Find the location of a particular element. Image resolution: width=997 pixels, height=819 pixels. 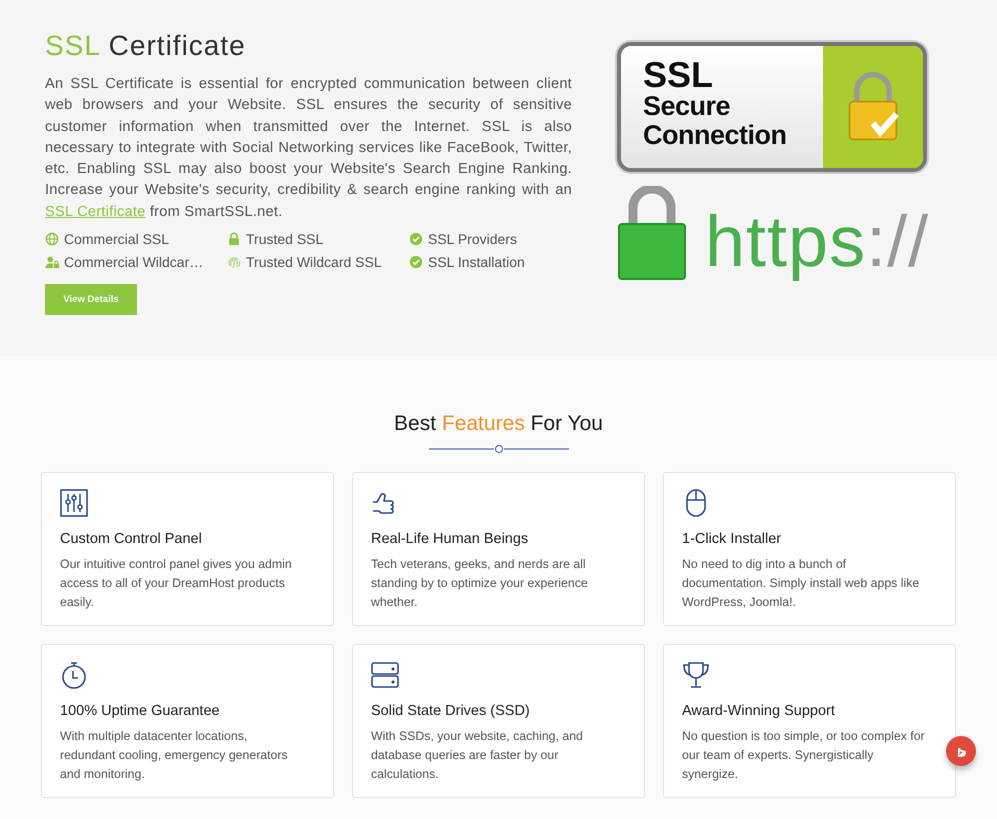

fingerprint-icon is located at coordinates (234, 262).